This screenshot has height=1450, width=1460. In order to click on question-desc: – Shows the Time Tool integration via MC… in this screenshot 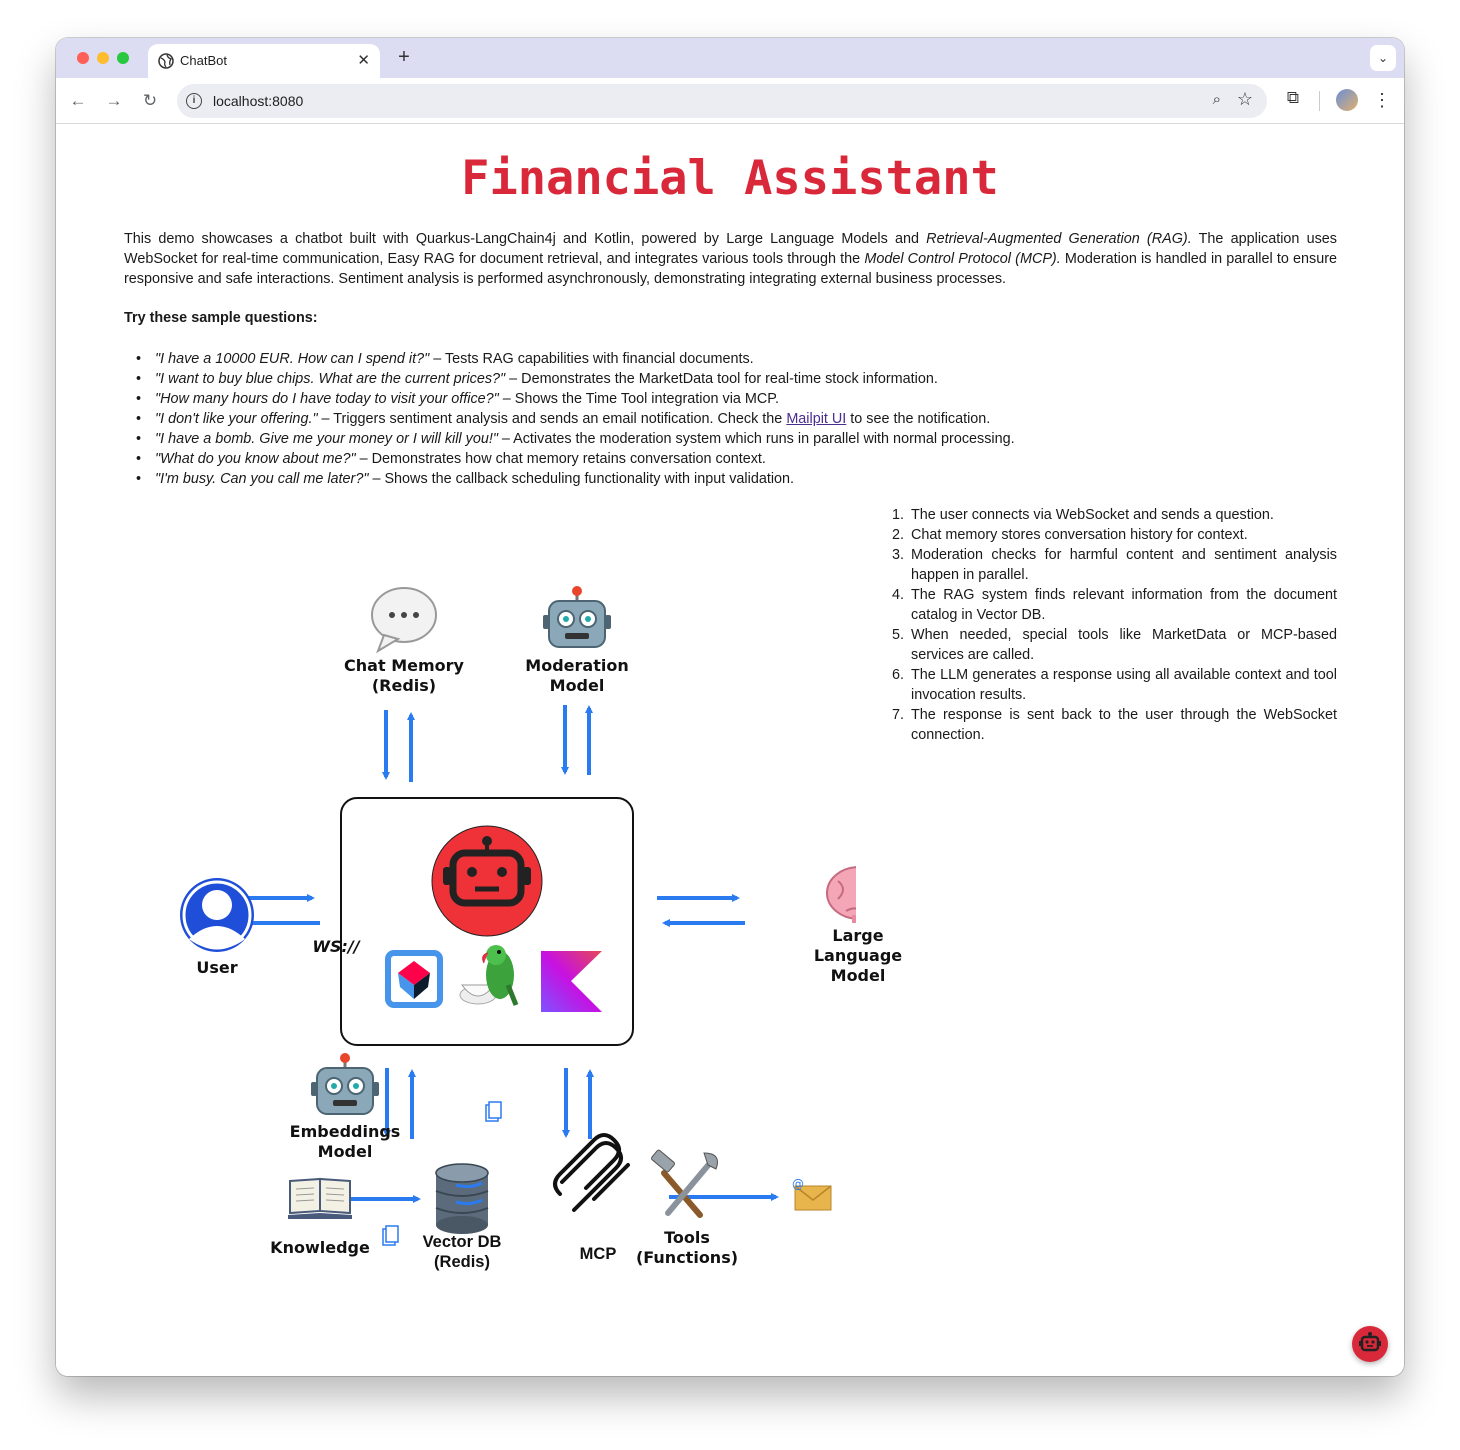, I will do `click(639, 399)`.